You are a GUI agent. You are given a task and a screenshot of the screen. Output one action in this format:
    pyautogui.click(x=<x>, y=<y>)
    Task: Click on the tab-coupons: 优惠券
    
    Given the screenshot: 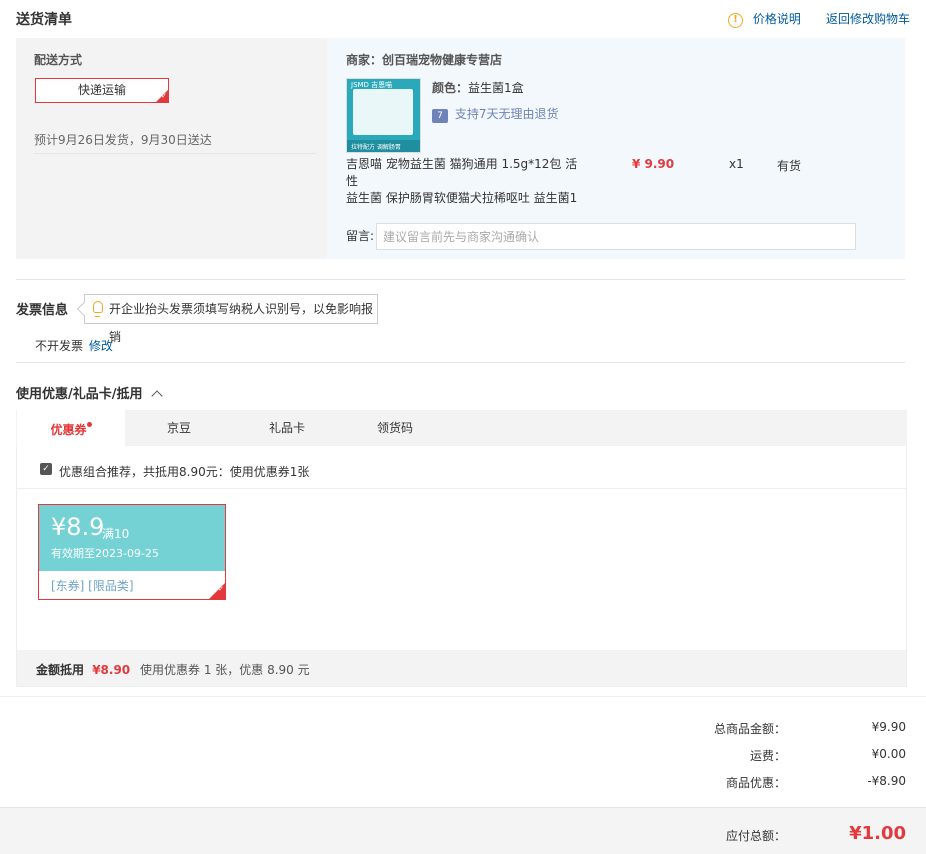 What is the action you would take?
    pyautogui.click(x=71, y=428)
    